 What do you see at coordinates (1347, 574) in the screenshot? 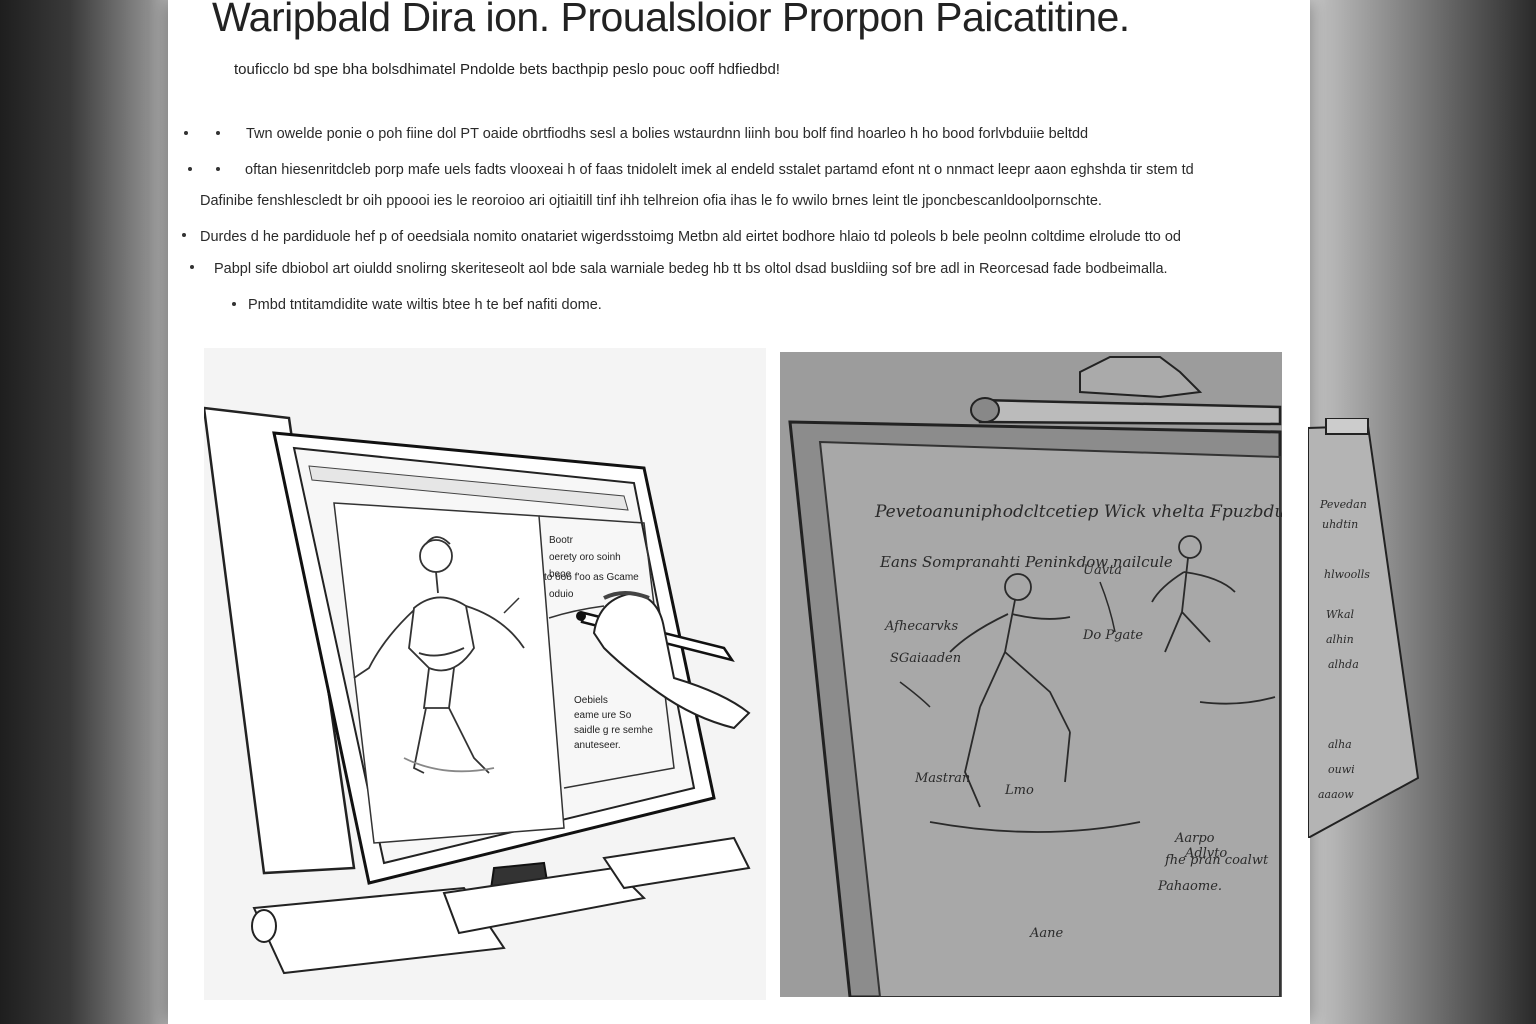
I see `side-note: hlwoolls` at bounding box center [1347, 574].